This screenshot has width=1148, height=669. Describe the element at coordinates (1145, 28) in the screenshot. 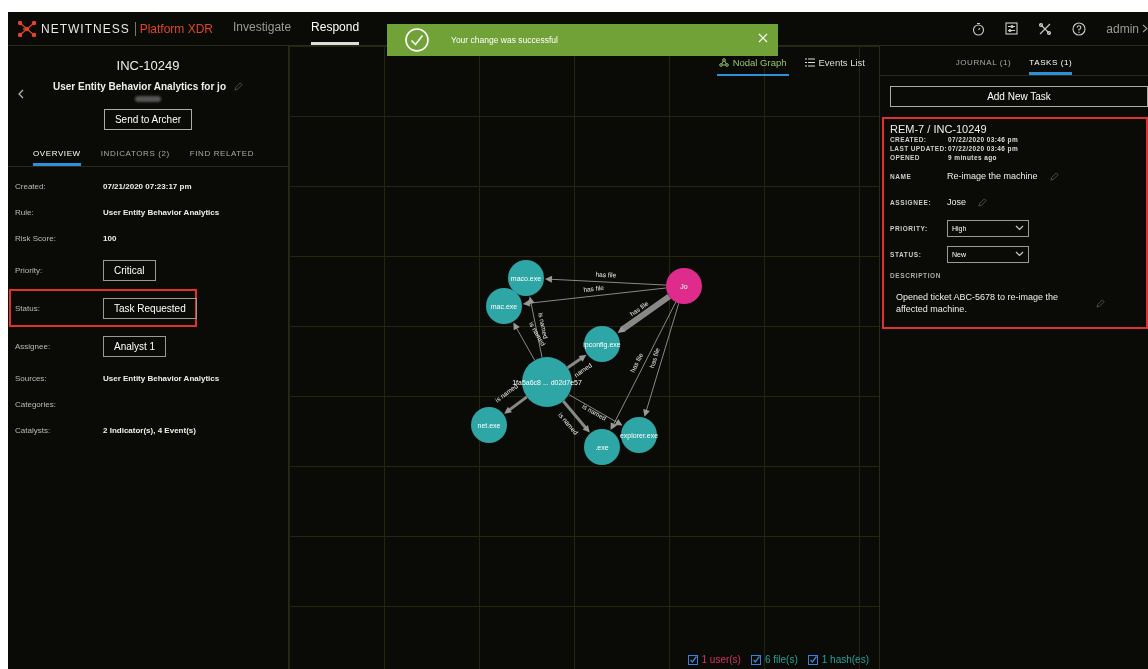

I see `chevron-right-icon` at that location.